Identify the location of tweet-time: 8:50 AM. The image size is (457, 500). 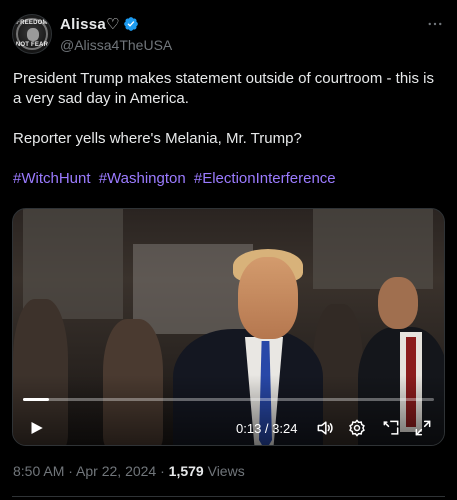
(38, 471).